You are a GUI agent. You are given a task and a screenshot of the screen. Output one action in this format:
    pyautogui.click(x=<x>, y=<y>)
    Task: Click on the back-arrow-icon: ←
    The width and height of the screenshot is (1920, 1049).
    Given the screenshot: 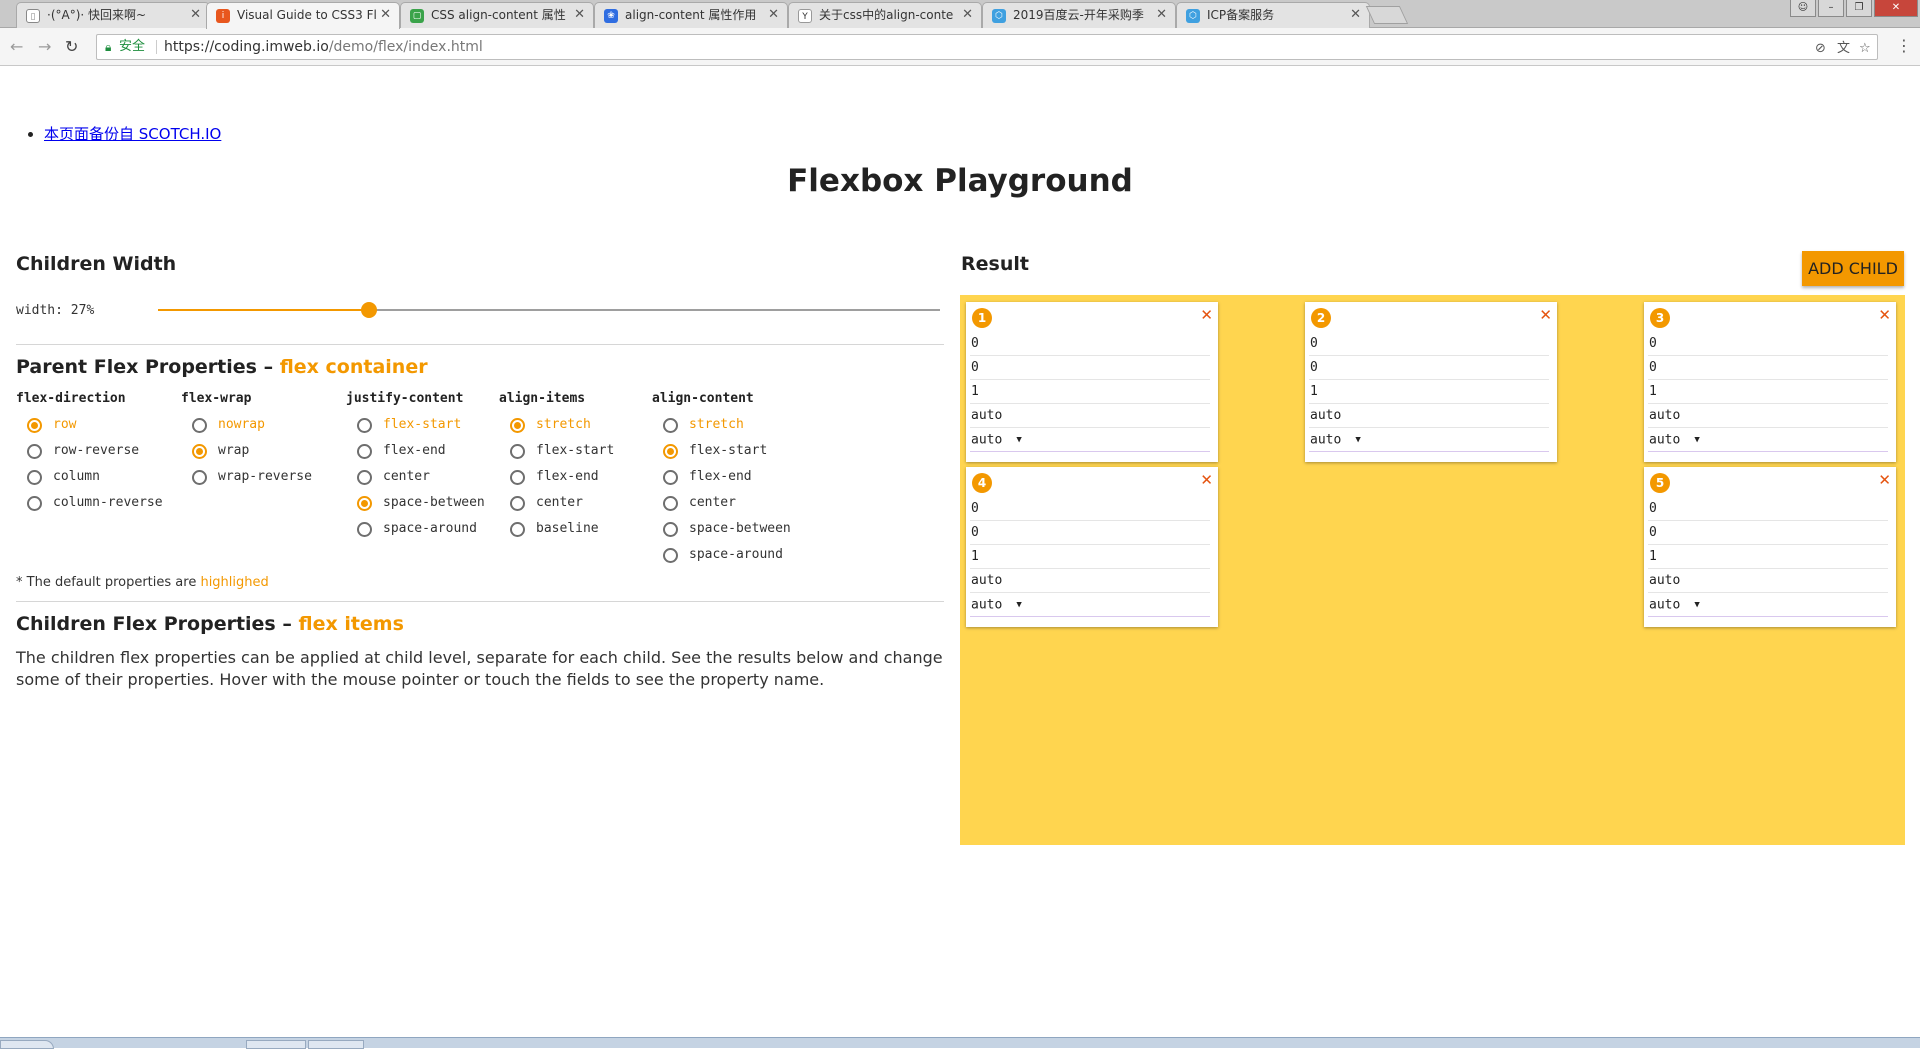 What is the action you would take?
    pyautogui.click(x=16, y=46)
    